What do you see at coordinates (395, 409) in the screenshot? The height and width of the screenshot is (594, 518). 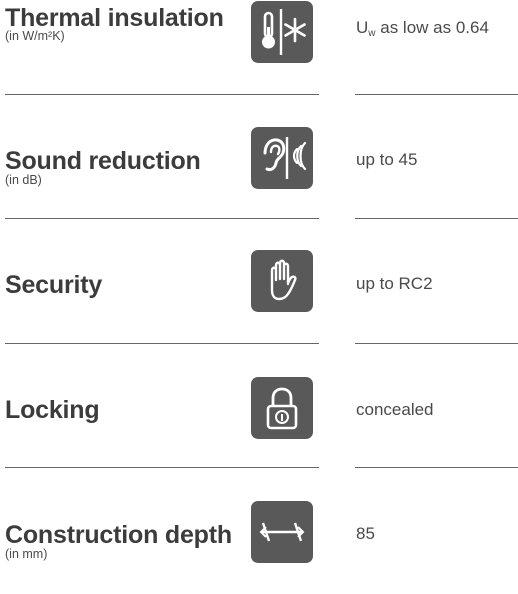 I see `locking-value: concealed` at bounding box center [395, 409].